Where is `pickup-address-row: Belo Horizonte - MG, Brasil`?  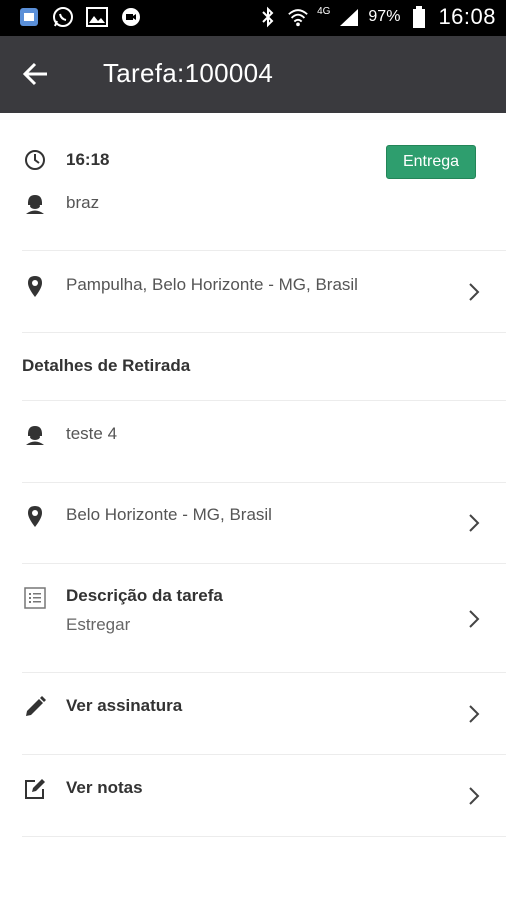 pickup-address-row: Belo Horizonte - MG, Brasil is located at coordinates (264, 524).